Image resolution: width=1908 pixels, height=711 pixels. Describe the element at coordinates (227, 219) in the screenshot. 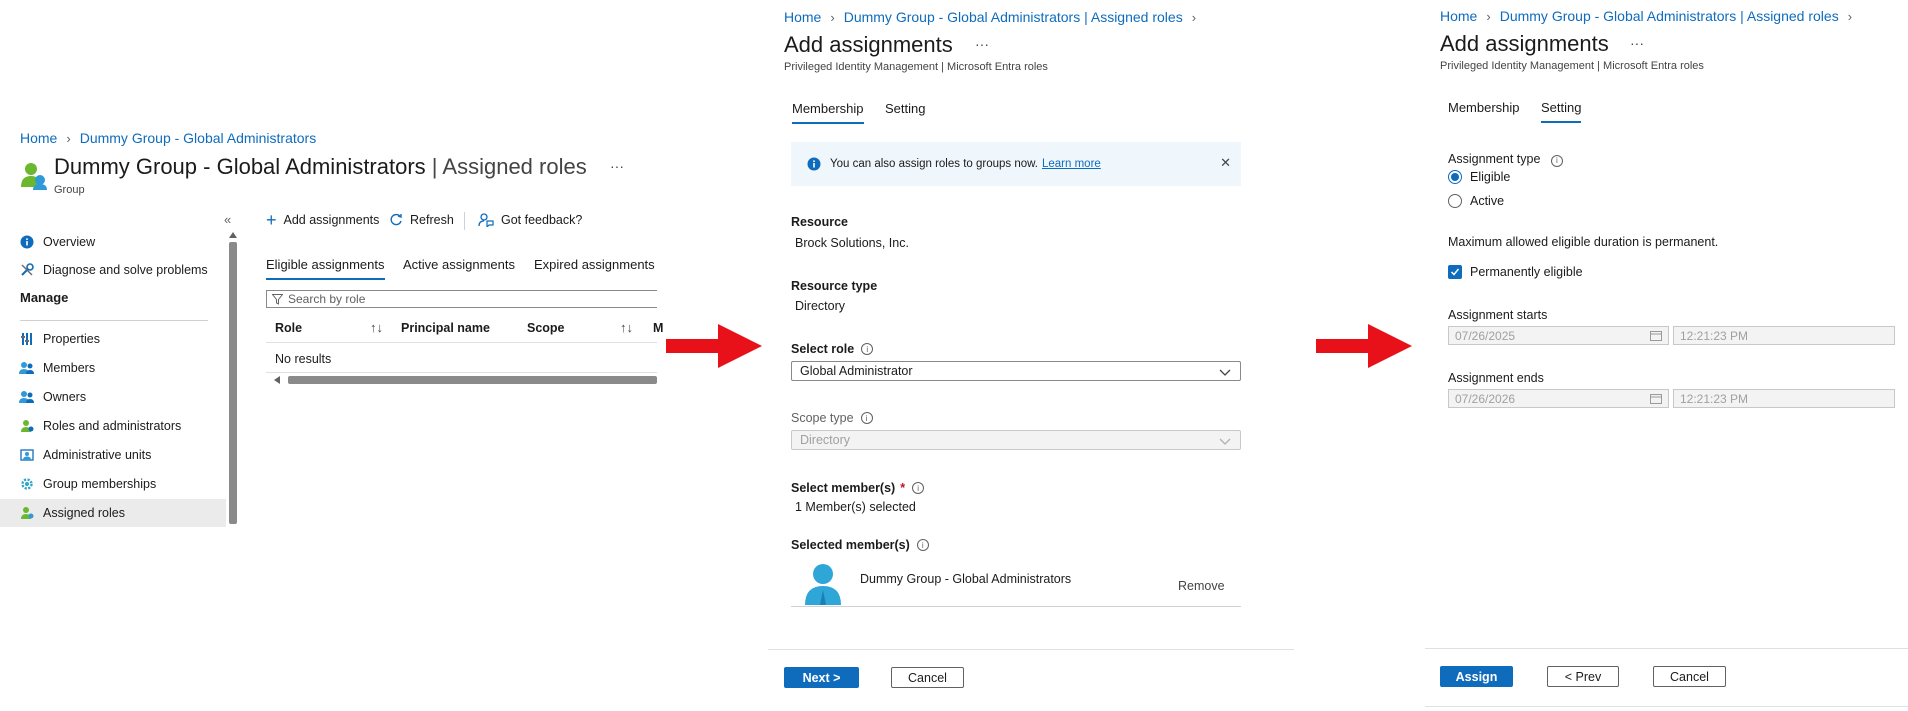

I see `collapse-sidebar-button: «` at that location.